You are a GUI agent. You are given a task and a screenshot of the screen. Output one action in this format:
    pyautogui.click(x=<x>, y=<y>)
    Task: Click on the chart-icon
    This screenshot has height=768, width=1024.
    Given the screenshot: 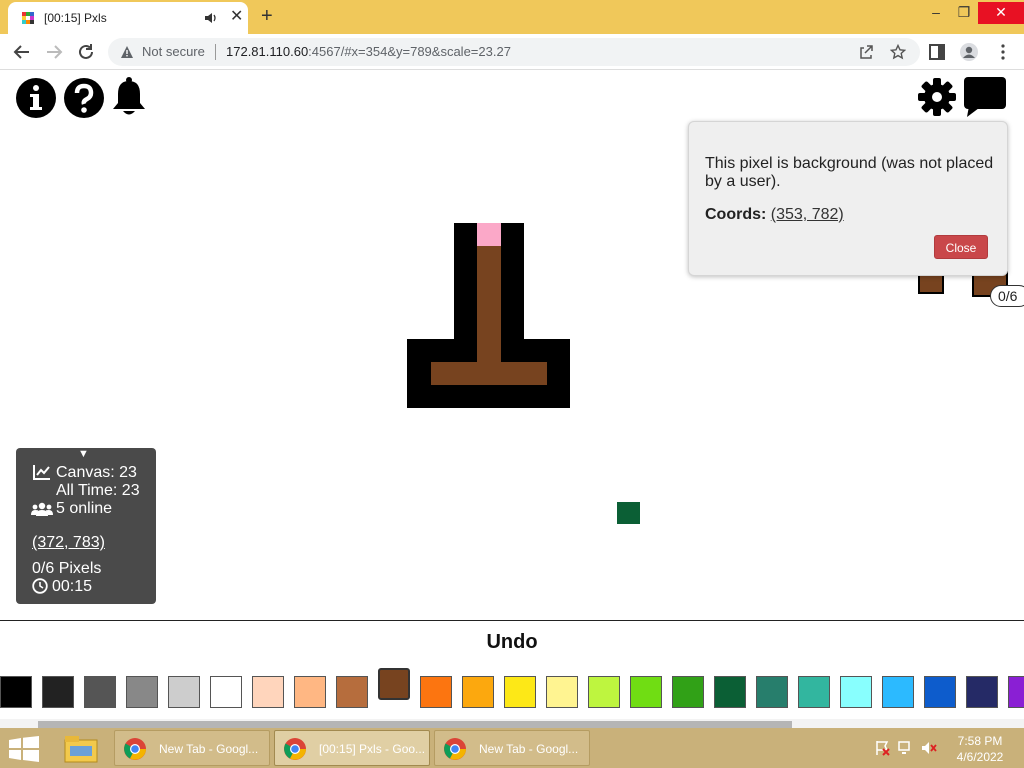 What is the action you would take?
    pyautogui.click(x=41, y=472)
    